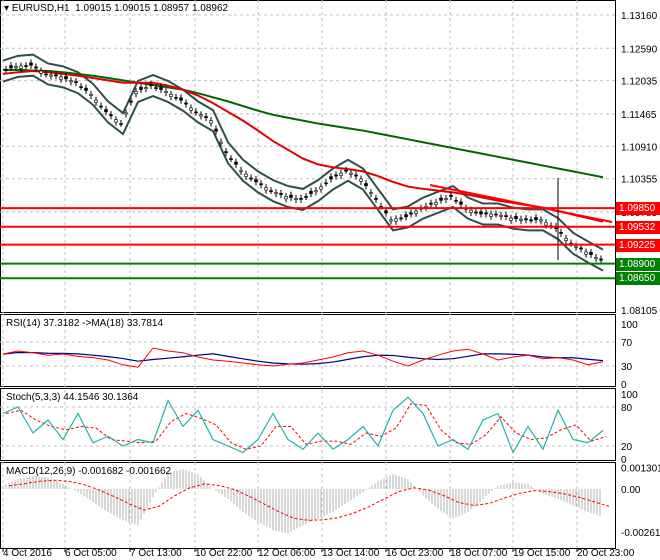 The height and width of the screenshot is (560, 660). What do you see at coordinates (638, 279) in the screenshot?
I see `level-price-tag: 1.08650` at bounding box center [638, 279].